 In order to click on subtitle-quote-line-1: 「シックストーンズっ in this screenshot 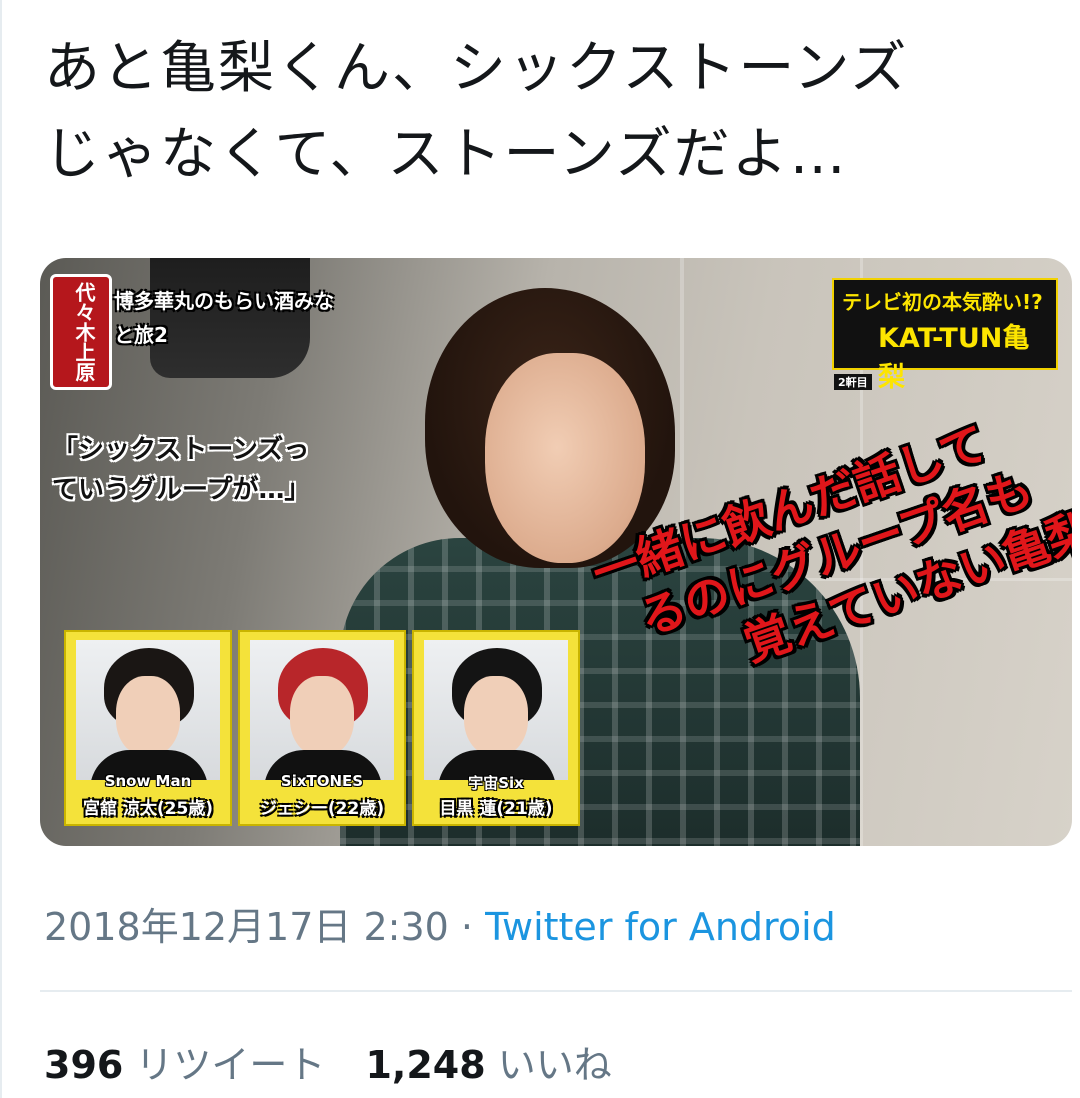, I will do `click(181, 450)`.